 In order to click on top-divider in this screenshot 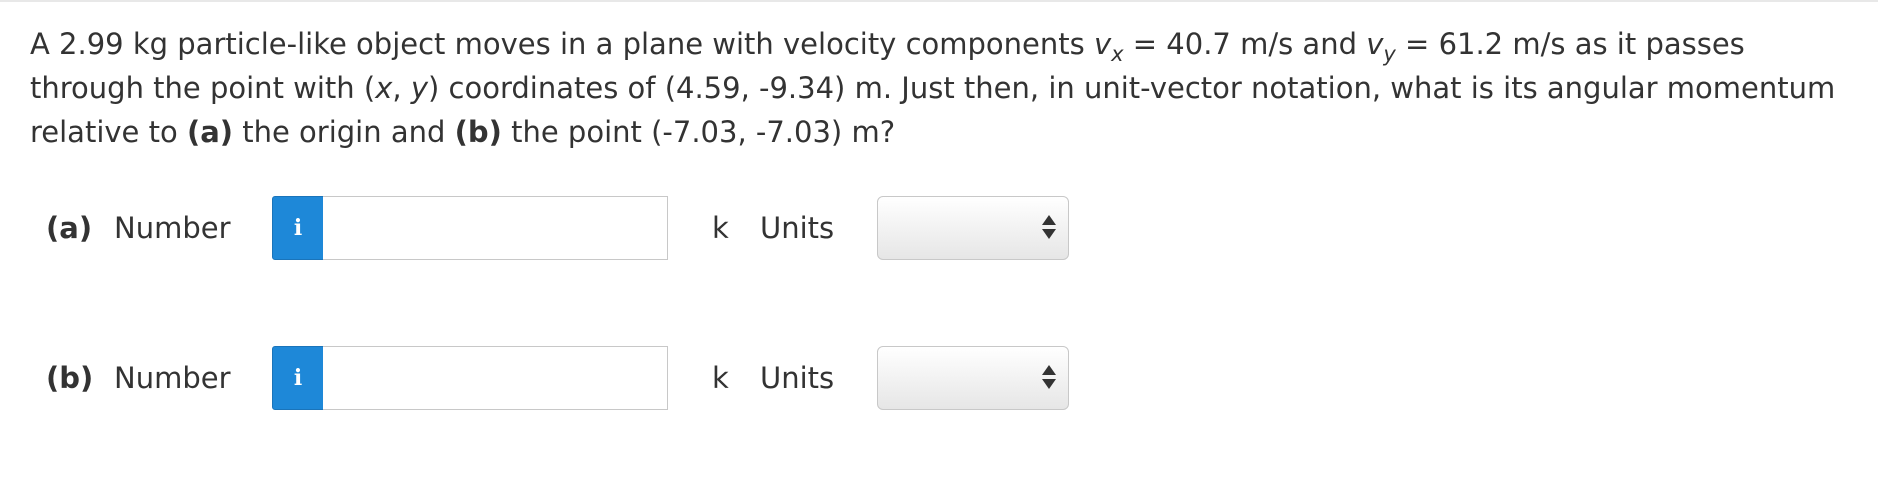, I will do `click(939, 1)`.